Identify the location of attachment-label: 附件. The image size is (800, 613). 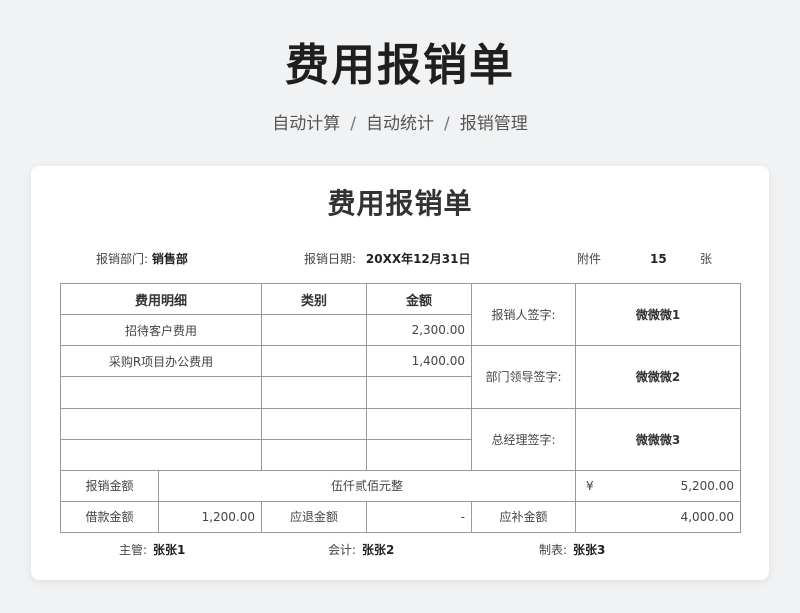
(589, 259).